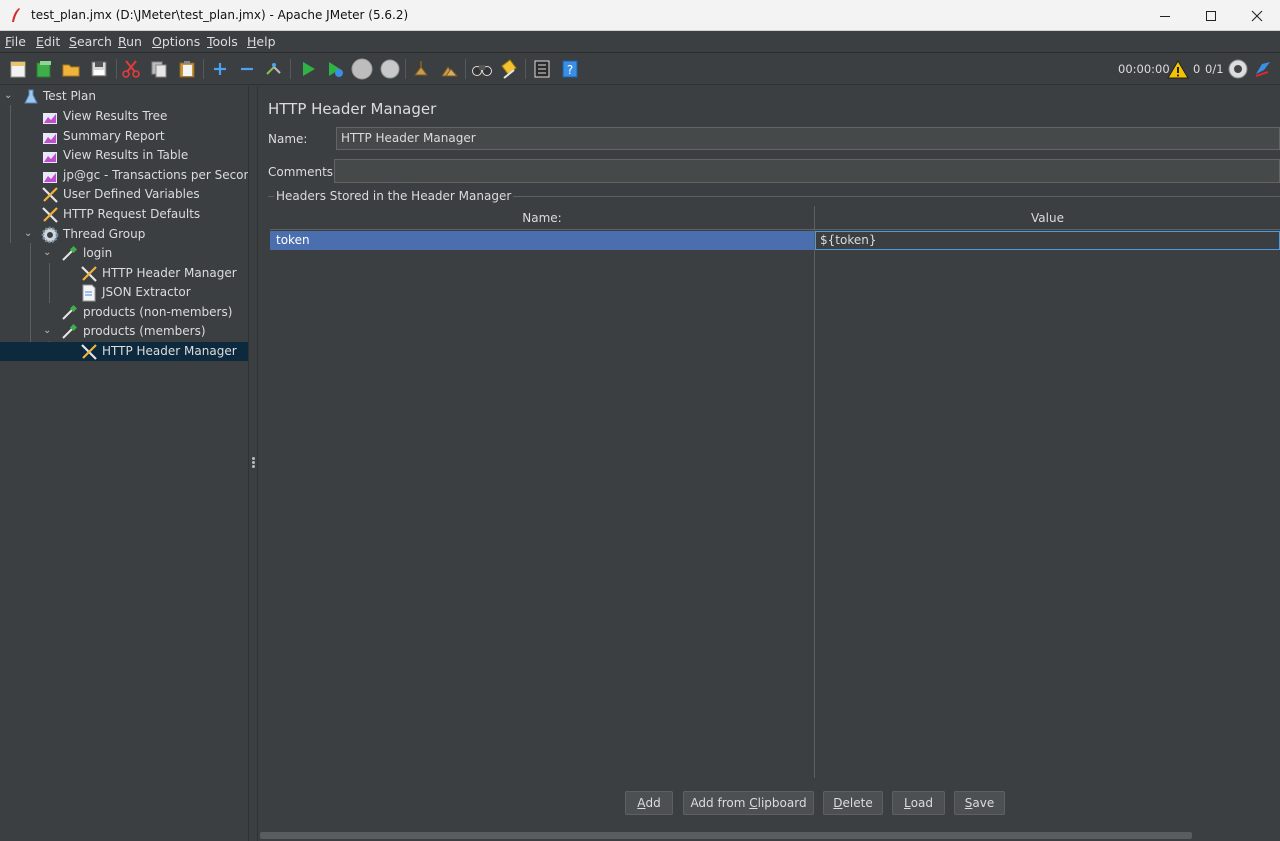 The height and width of the screenshot is (841, 1280). What do you see at coordinates (124, 136) in the screenshot?
I see `tree-node-summary-report: Summary Report` at bounding box center [124, 136].